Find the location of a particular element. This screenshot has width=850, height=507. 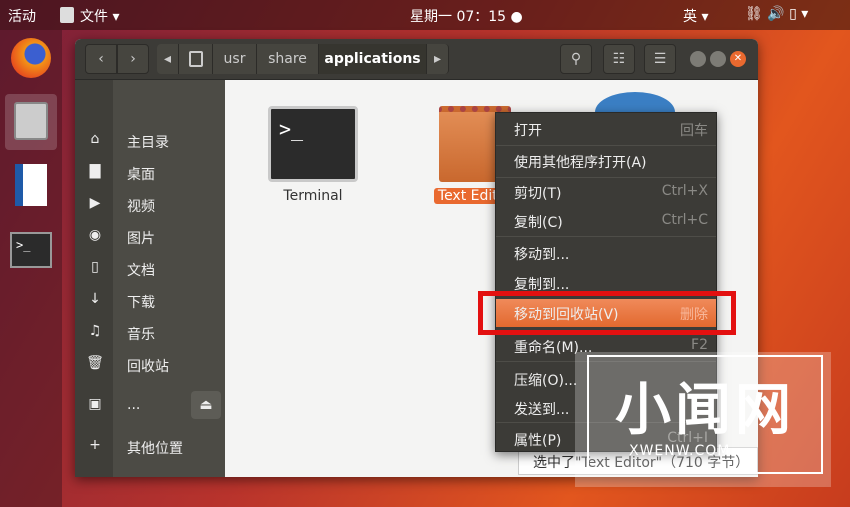

clock: 星期一 07：15 ● is located at coordinates (466, 16).